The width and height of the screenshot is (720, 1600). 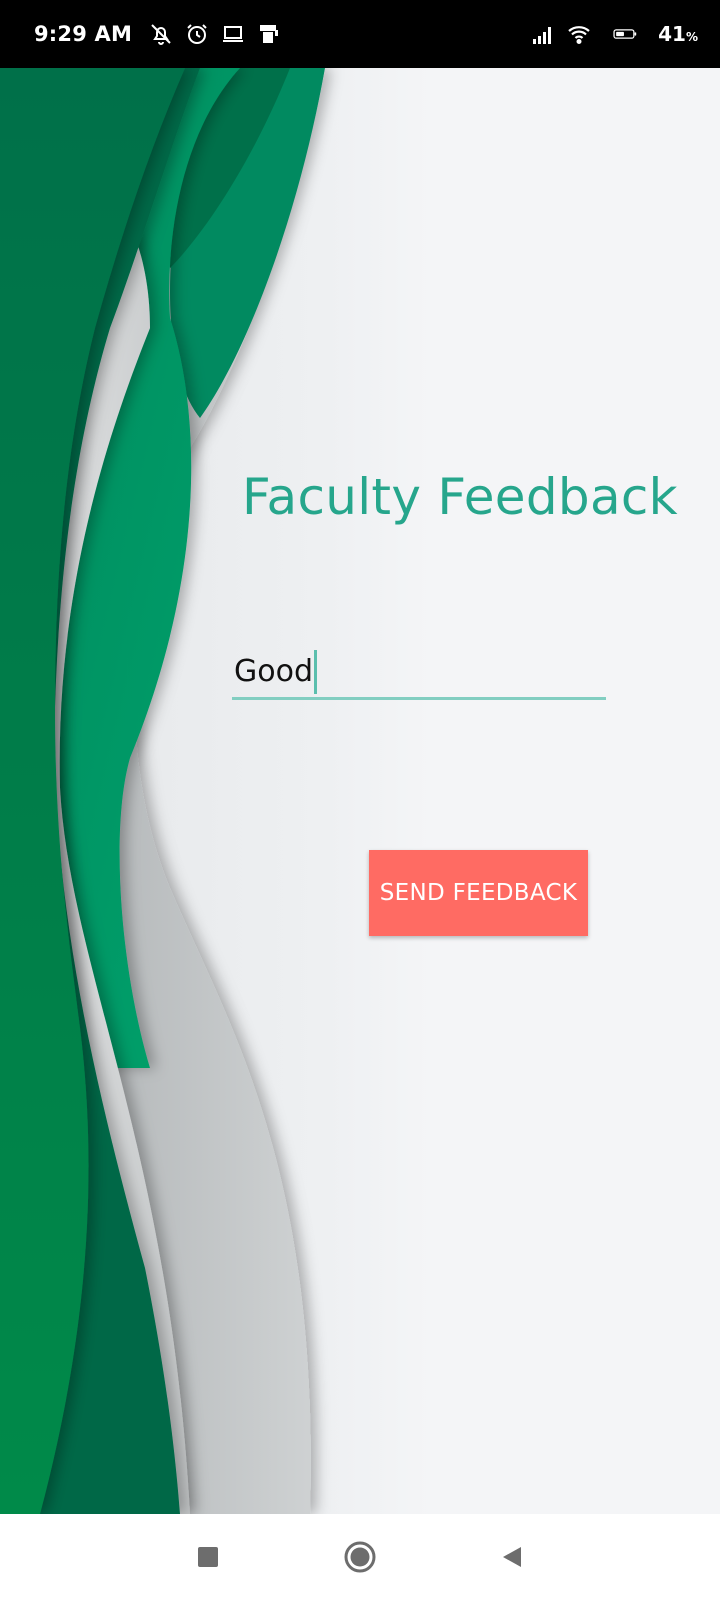 I want to click on bell-off-icon, so click(x=161, y=34).